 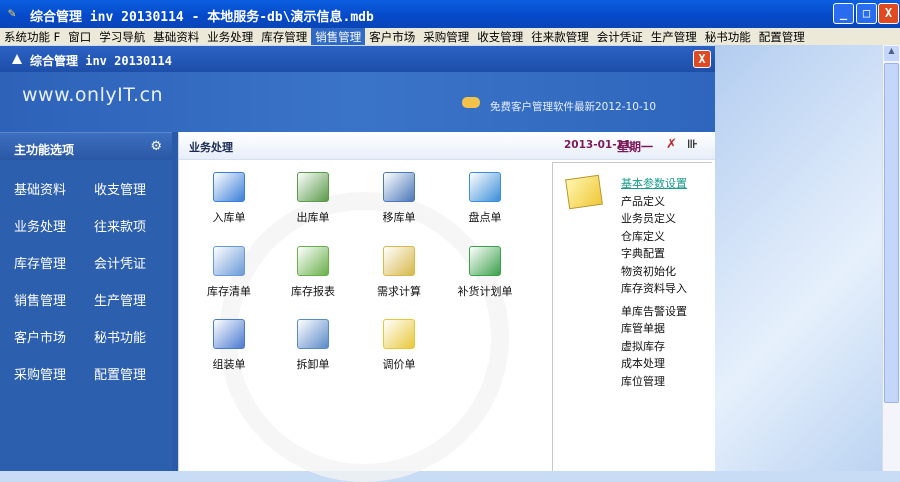 What do you see at coordinates (654, 272) in the screenshot?
I see `settings-link: 物资初始化` at bounding box center [654, 272].